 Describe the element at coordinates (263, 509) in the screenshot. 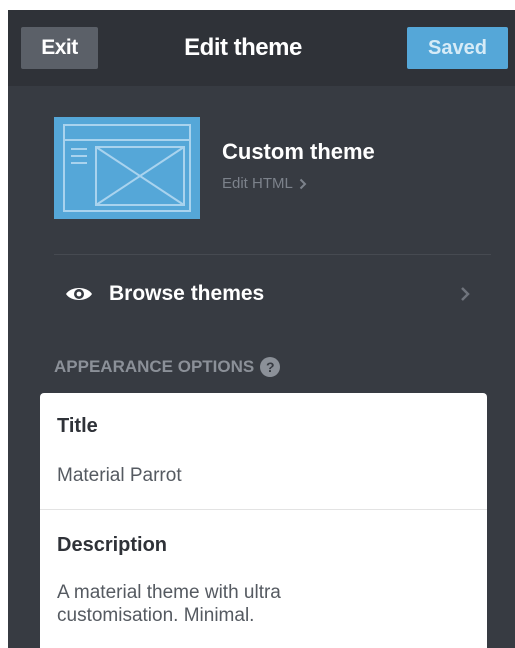

I see `field-divider` at that location.